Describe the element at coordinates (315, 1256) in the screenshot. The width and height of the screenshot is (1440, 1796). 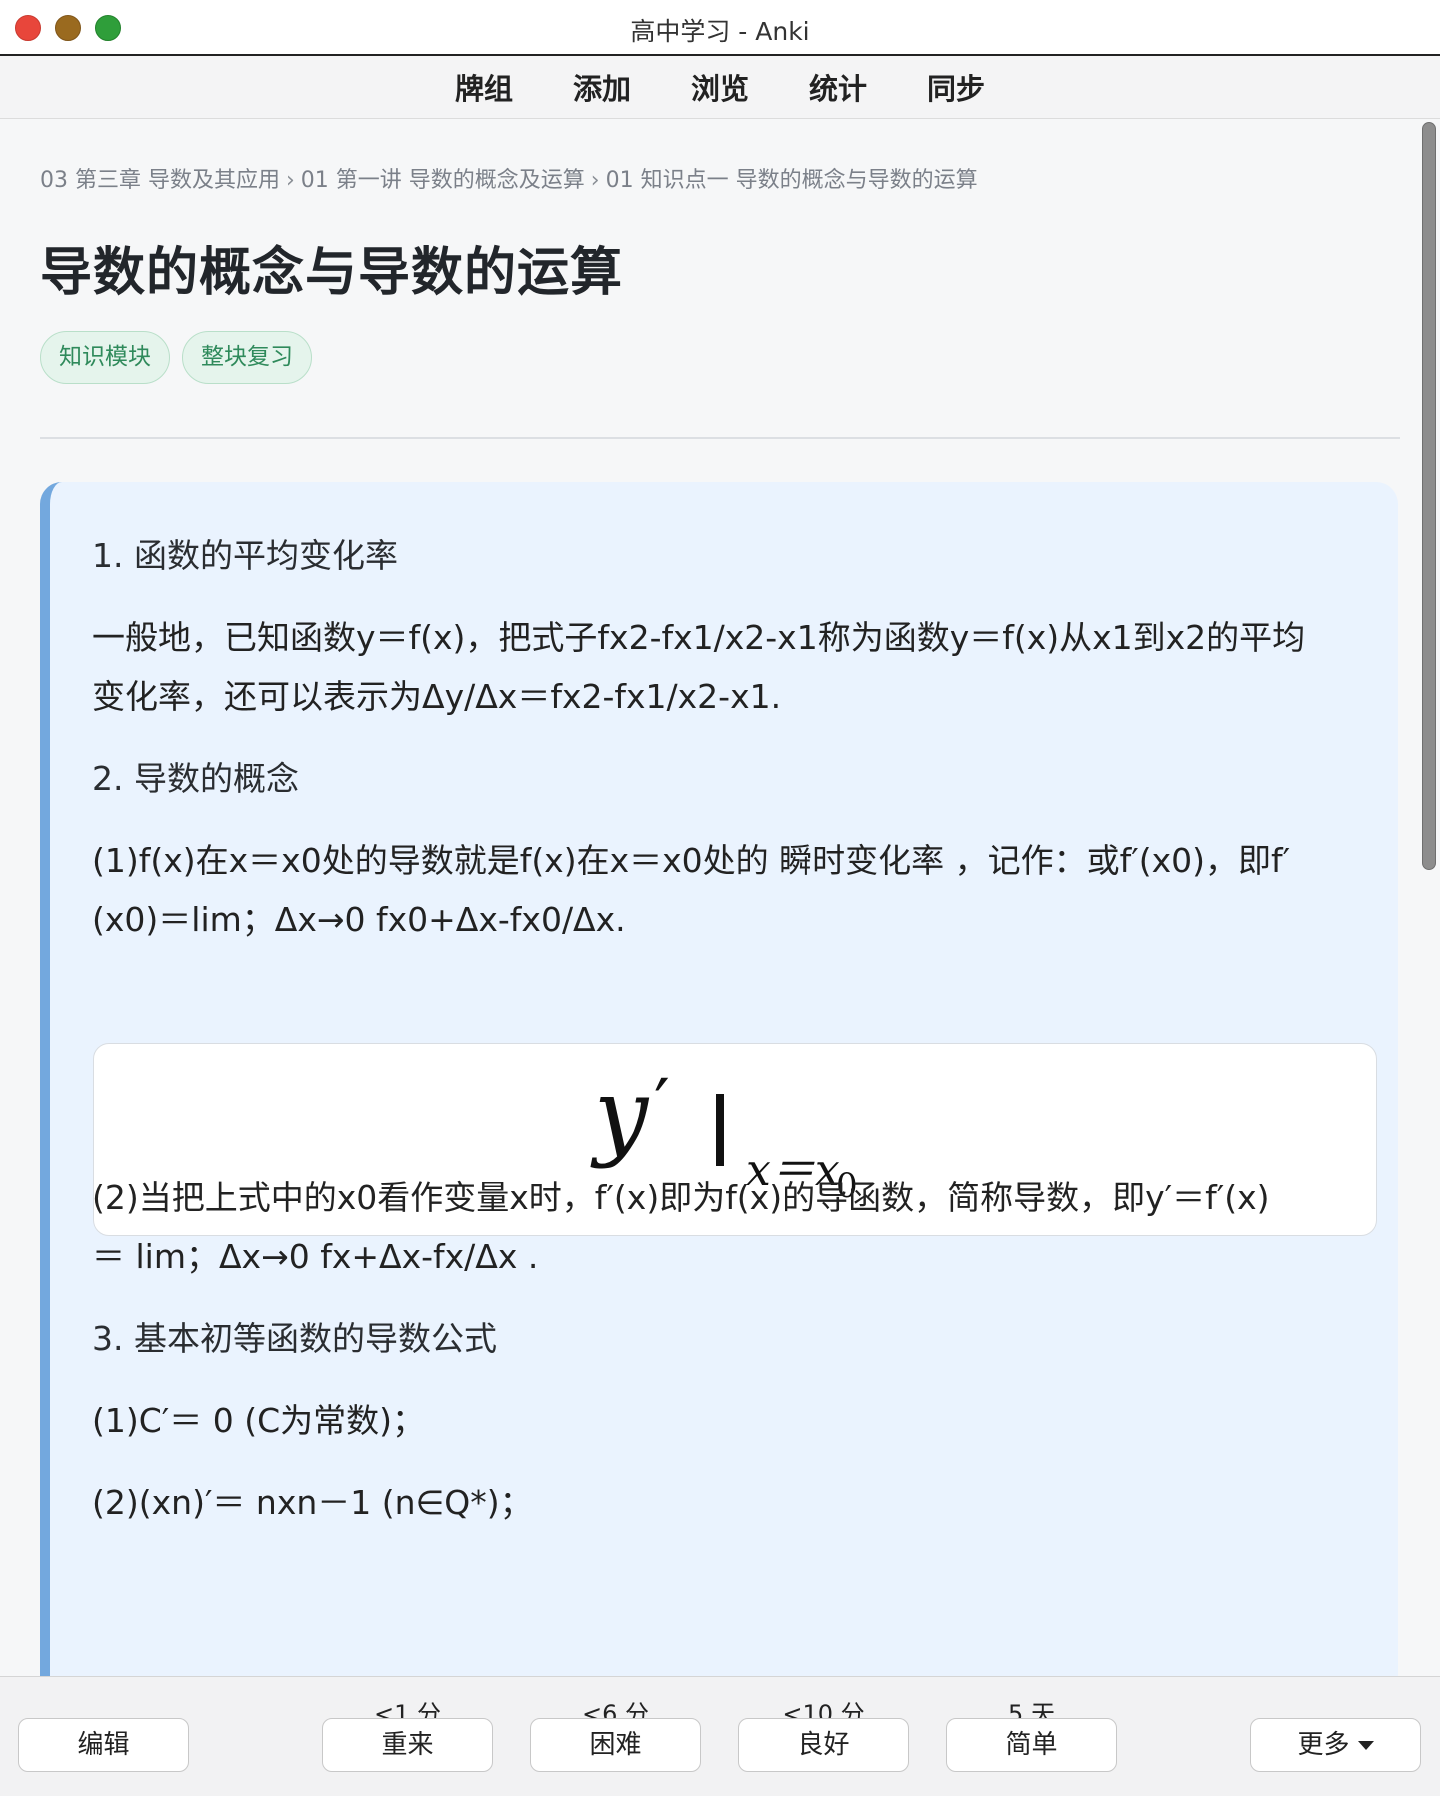
I see `paragraph-line: ＝ lim；Δx→0 fx+Δx-fx/Δx .` at that location.